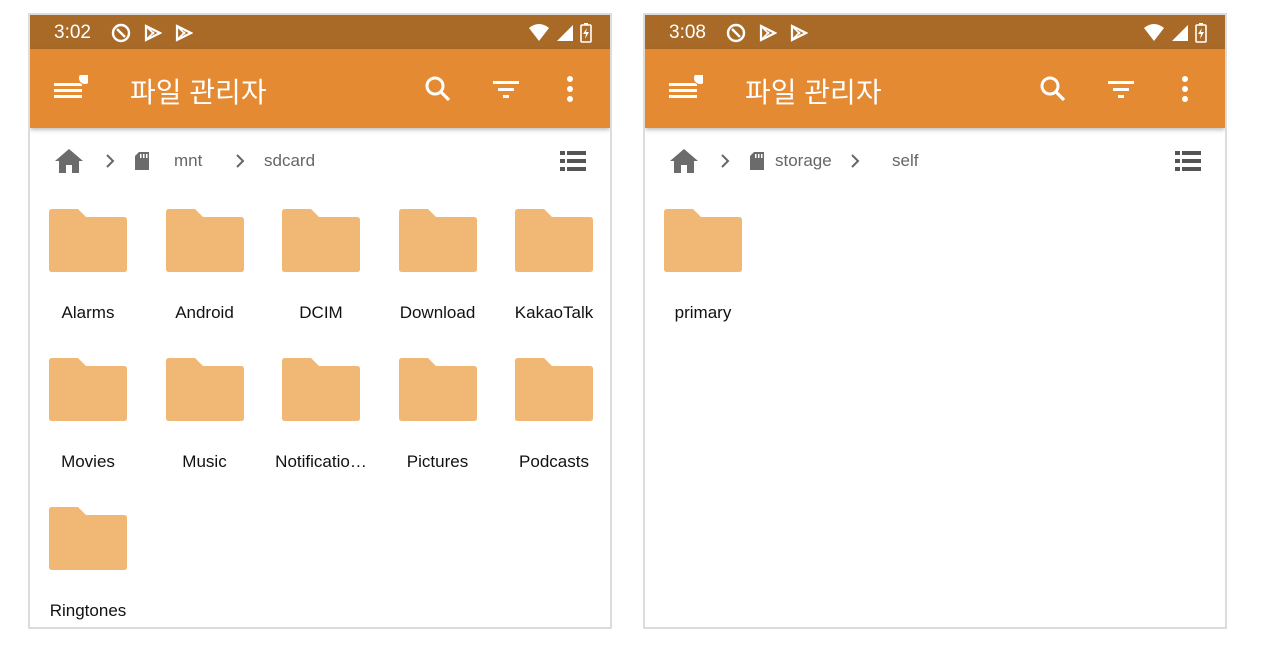 The width and height of the screenshot is (1280, 645). What do you see at coordinates (88, 461) in the screenshot?
I see `folder-label: Movies` at bounding box center [88, 461].